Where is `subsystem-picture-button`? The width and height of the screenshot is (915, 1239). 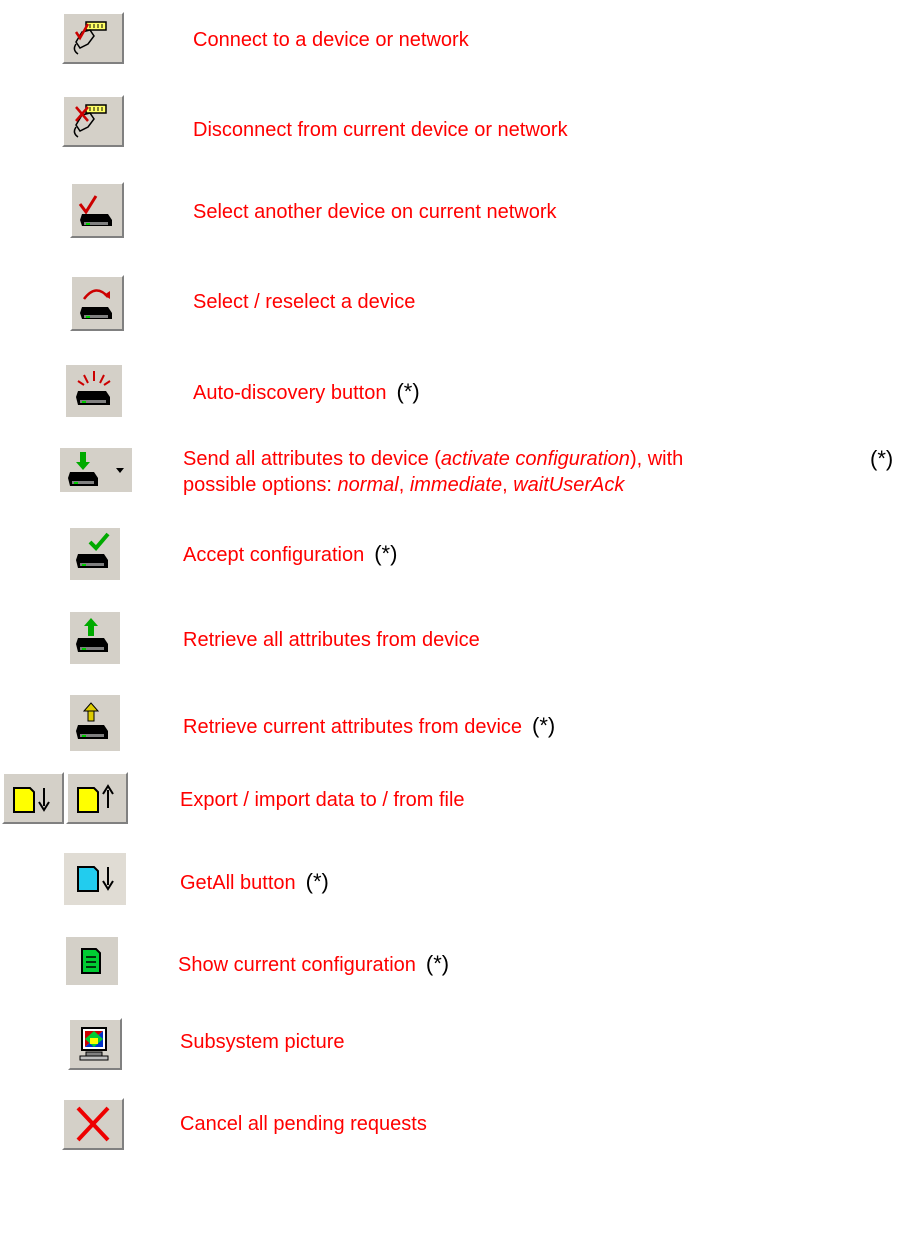
subsystem-picture-button is located at coordinates (95, 1044).